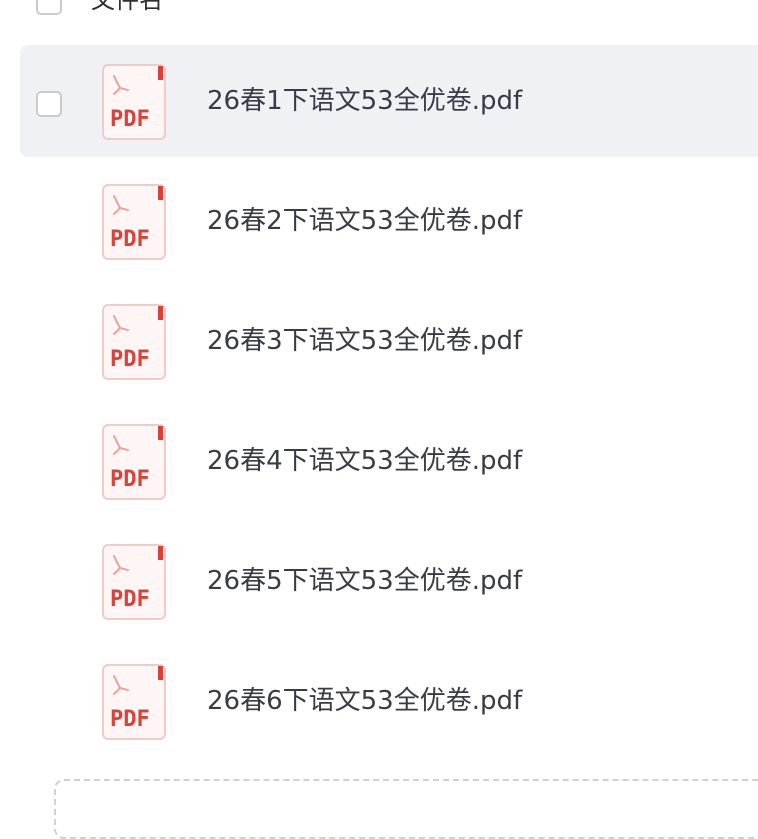  What do you see at coordinates (379, 11) in the screenshot?
I see `file-list-header: 文件名` at bounding box center [379, 11].